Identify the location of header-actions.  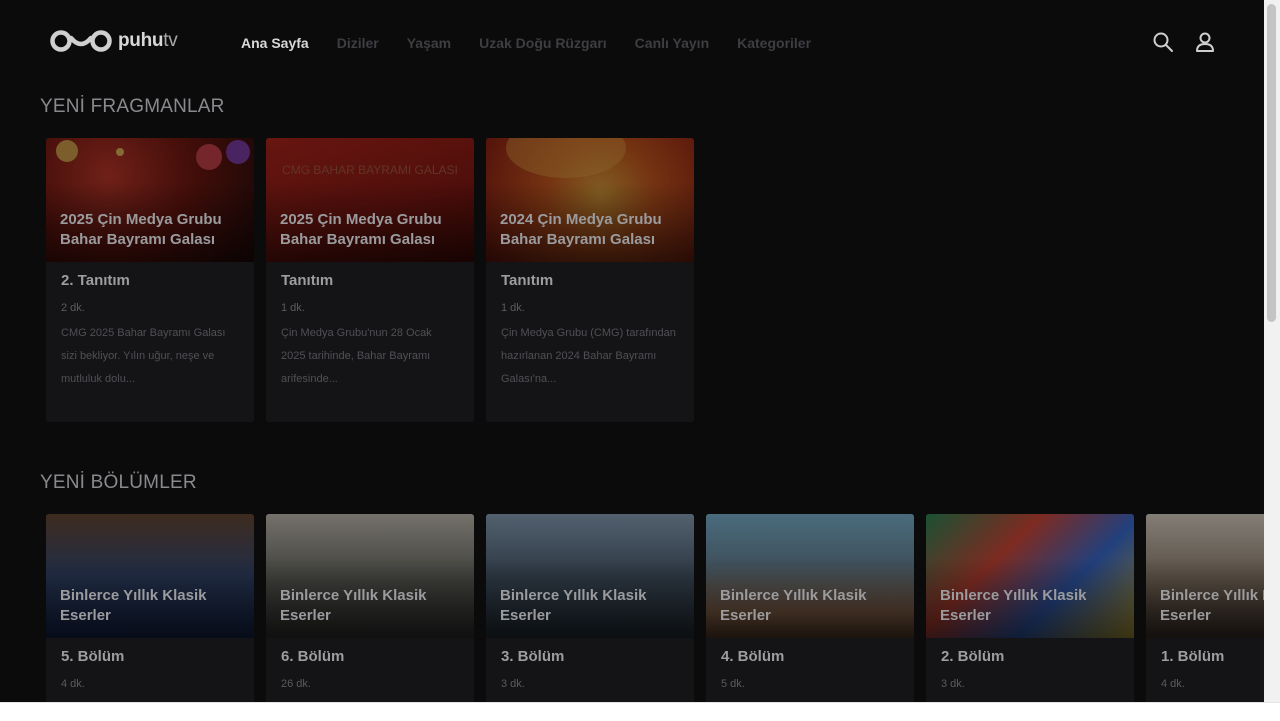
(1194, 42).